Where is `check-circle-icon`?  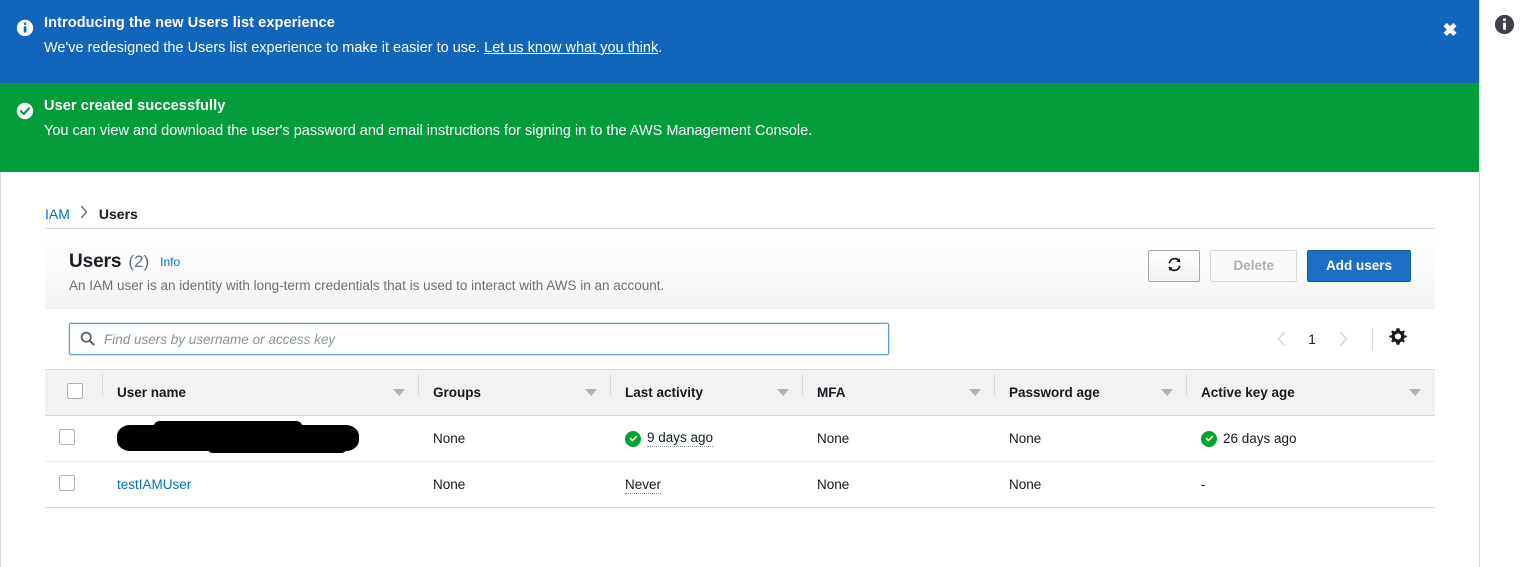 check-circle-icon is located at coordinates (25, 111).